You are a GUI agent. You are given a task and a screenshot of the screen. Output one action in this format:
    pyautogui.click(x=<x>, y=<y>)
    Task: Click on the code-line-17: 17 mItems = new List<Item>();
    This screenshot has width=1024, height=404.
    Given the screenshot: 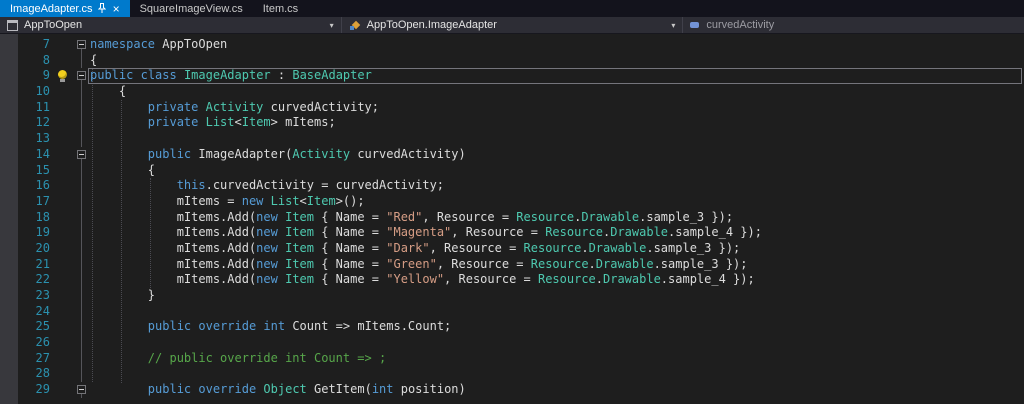 What is the action you would take?
    pyautogui.click(x=512, y=201)
    